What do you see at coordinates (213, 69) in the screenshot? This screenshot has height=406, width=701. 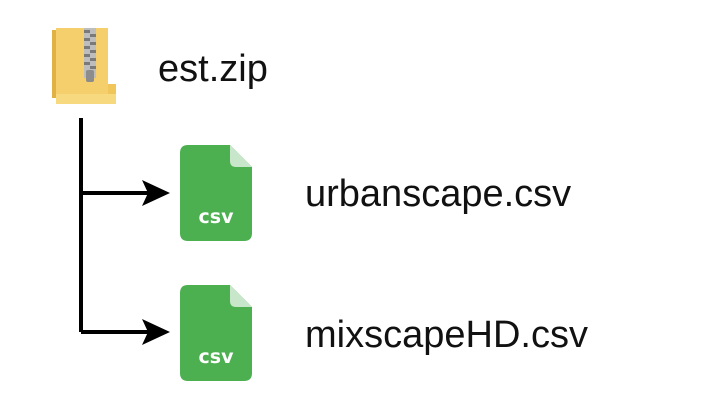 I see `zip-archive-name: est.zip` at bounding box center [213, 69].